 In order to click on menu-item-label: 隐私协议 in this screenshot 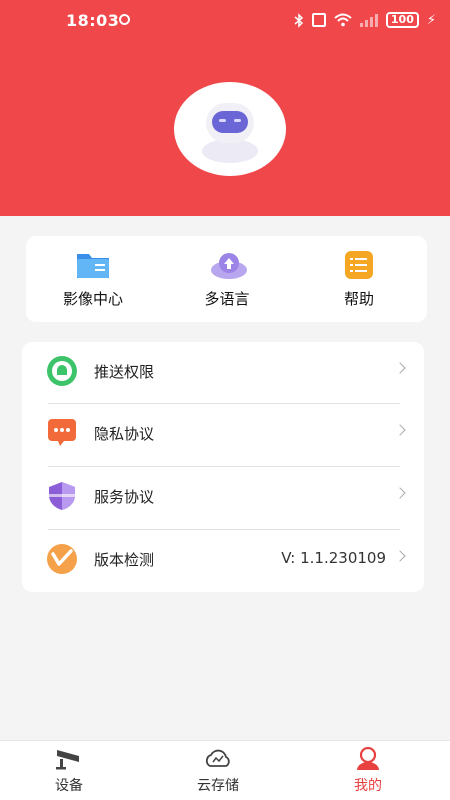, I will do `click(124, 434)`.